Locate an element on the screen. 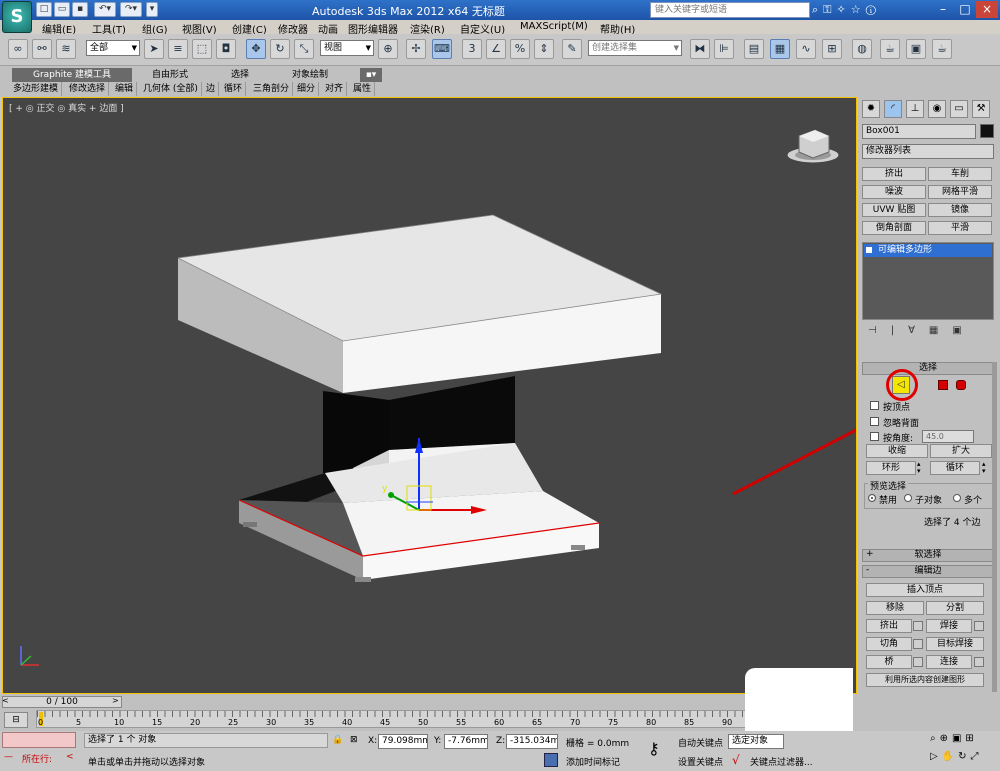 This screenshot has width=1000, height=771. tab-selection: 选择 is located at coordinates (240, 75).